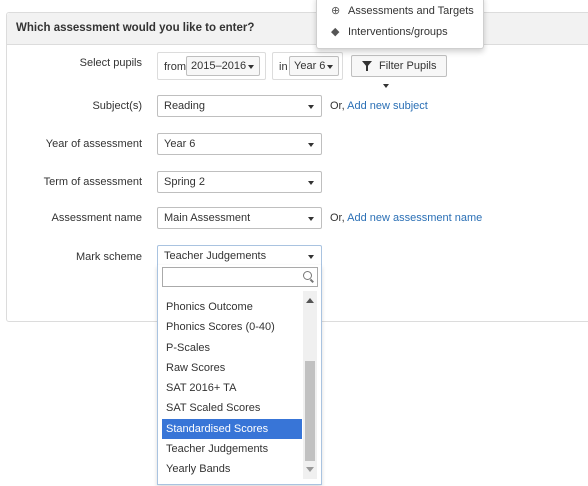 Image resolution: width=588 pixels, height=486 pixels. I want to click on year-of-assessment-select: Year 6, so click(239, 144).